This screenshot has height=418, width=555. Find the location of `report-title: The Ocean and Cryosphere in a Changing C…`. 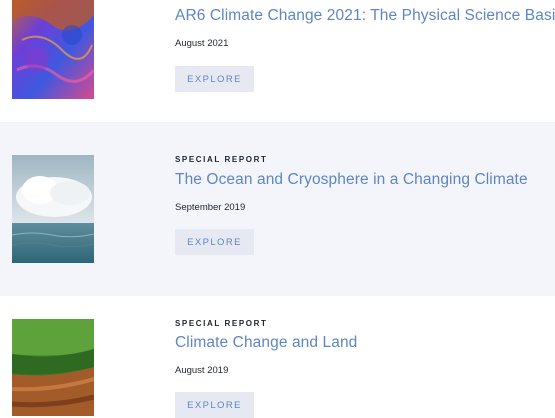

report-title: The Ocean and Cryosphere in a Changing C… is located at coordinates (361, 180).